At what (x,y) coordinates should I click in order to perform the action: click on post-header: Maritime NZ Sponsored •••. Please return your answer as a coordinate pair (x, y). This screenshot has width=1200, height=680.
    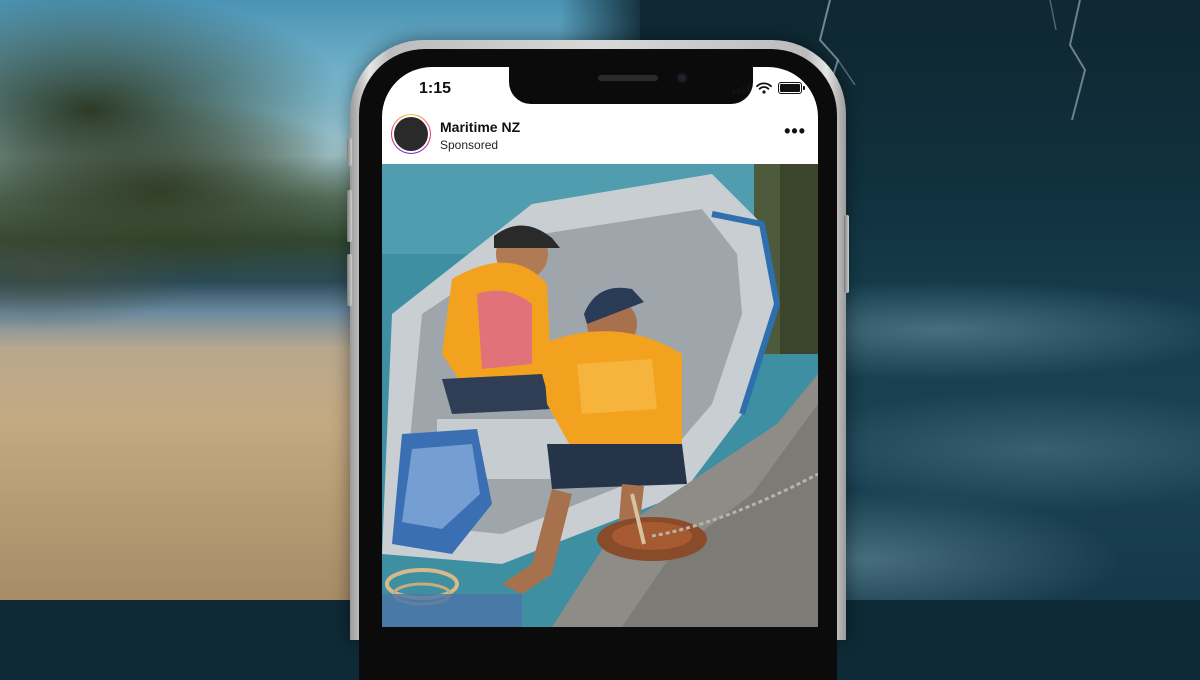
    Looking at the image, I should click on (600, 137).